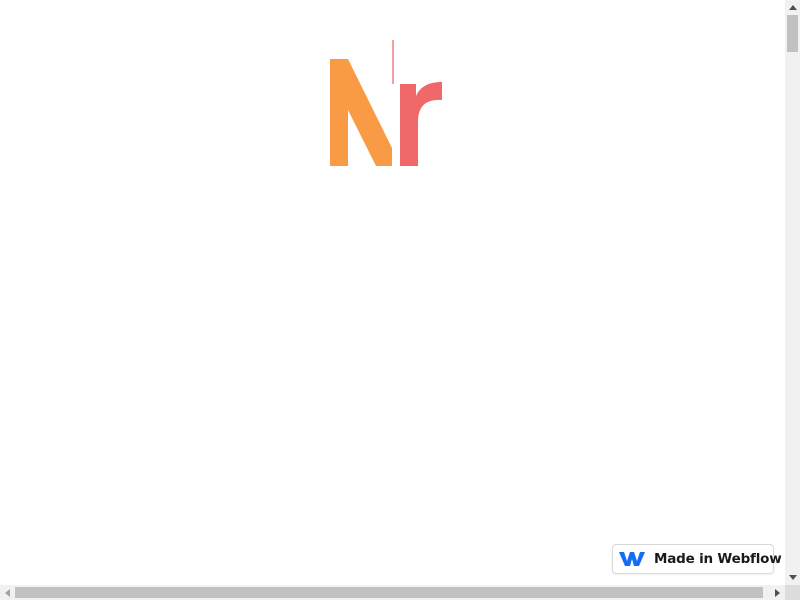  What do you see at coordinates (792, 7) in the screenshot?
I see `chevron-up-icon` at bounding box center [792, 7].